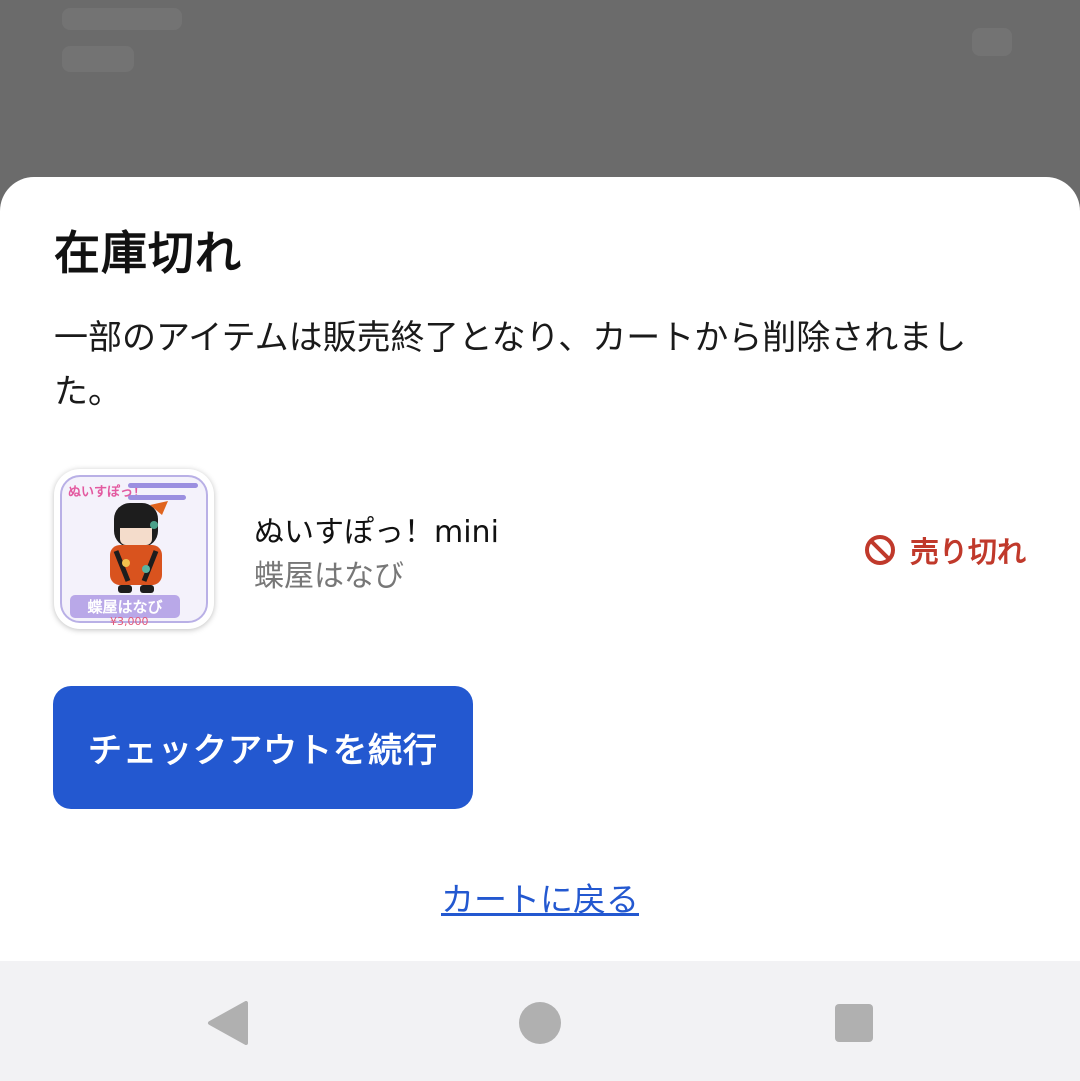 This screenshot has height=1081, width=1080. What do you see at coordinates (967, 552) in the screenshot?
I see `sold-out-label: 売り切れ` at bounding box center [967, 552].